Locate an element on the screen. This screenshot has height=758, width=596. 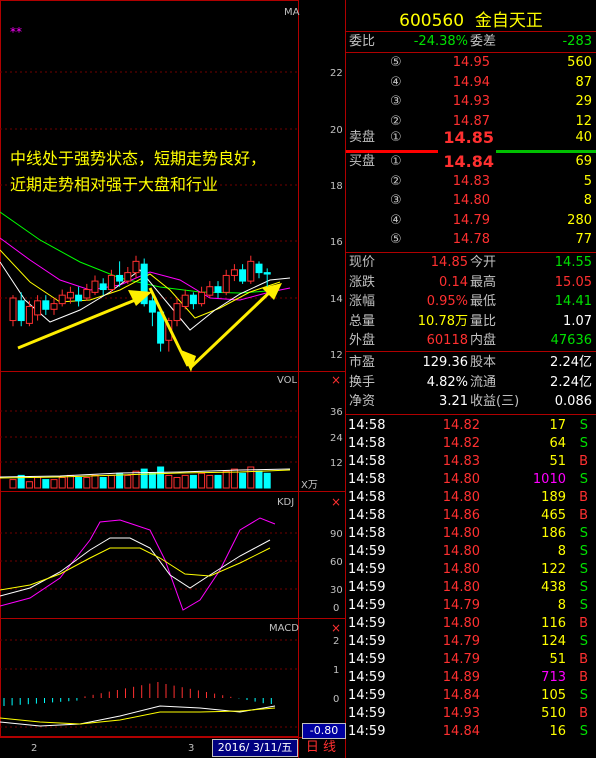
divider is located at coordinates (471, 31).